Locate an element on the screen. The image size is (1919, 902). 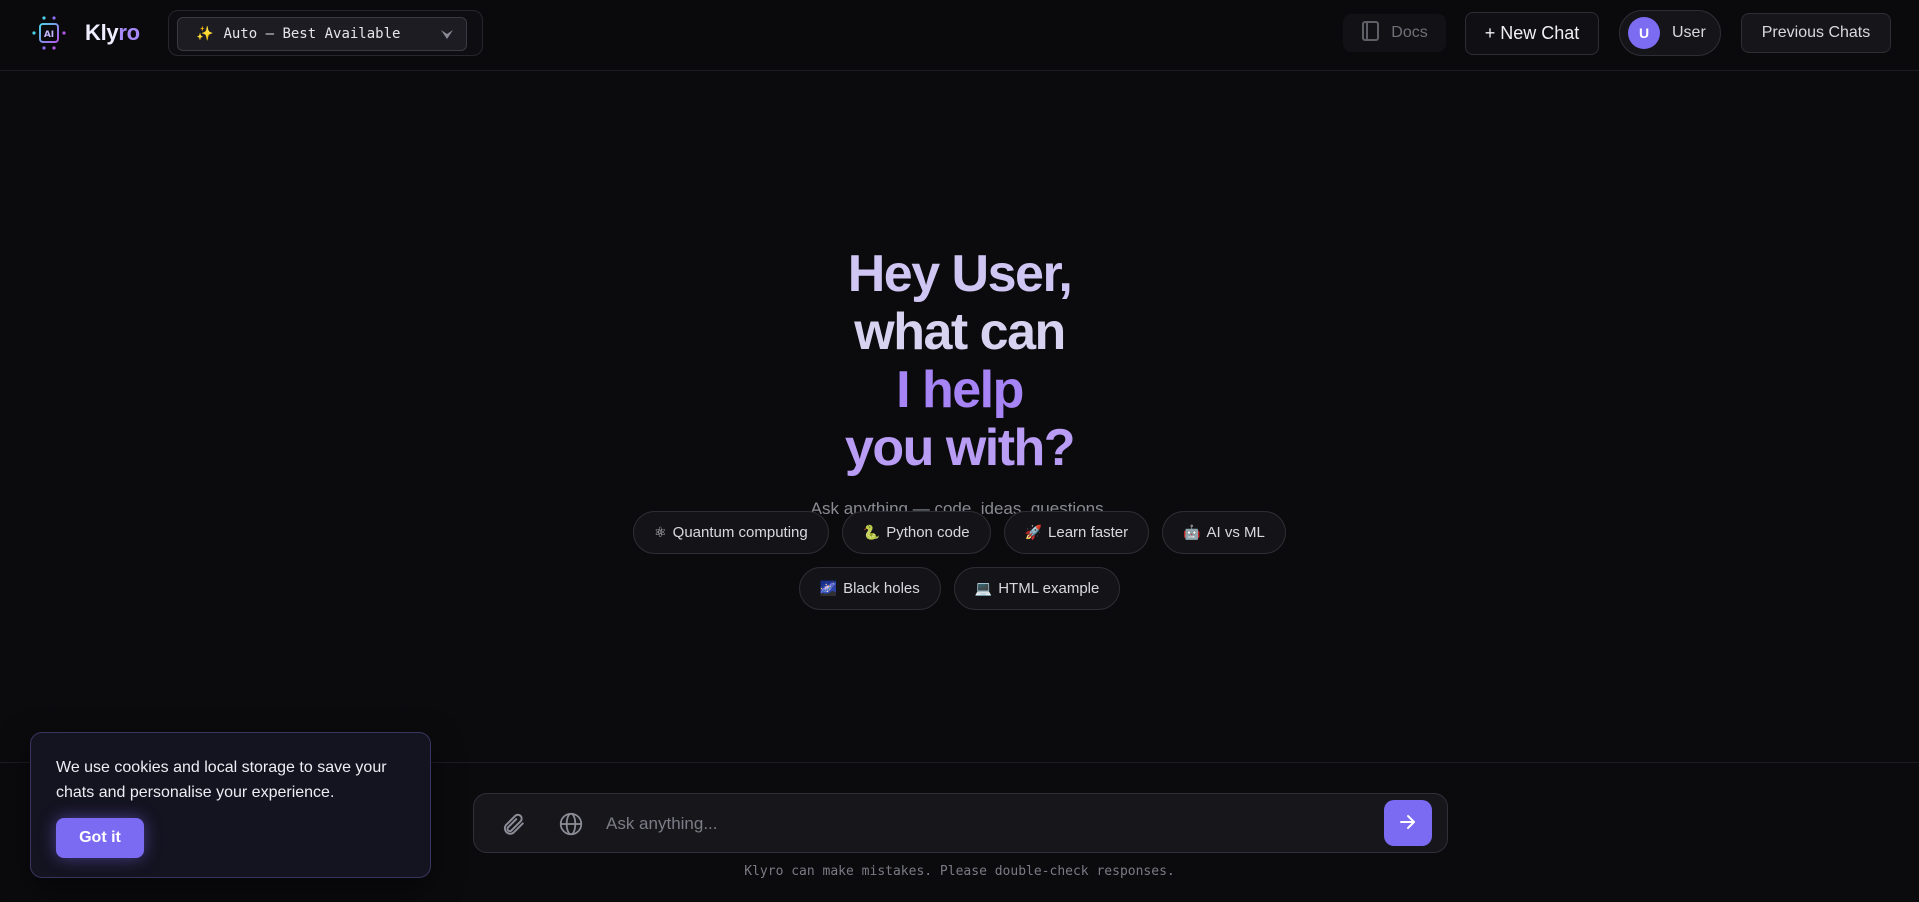
suggestion-chip-python: 🐍 Python code is located at coordinates (916, 532).